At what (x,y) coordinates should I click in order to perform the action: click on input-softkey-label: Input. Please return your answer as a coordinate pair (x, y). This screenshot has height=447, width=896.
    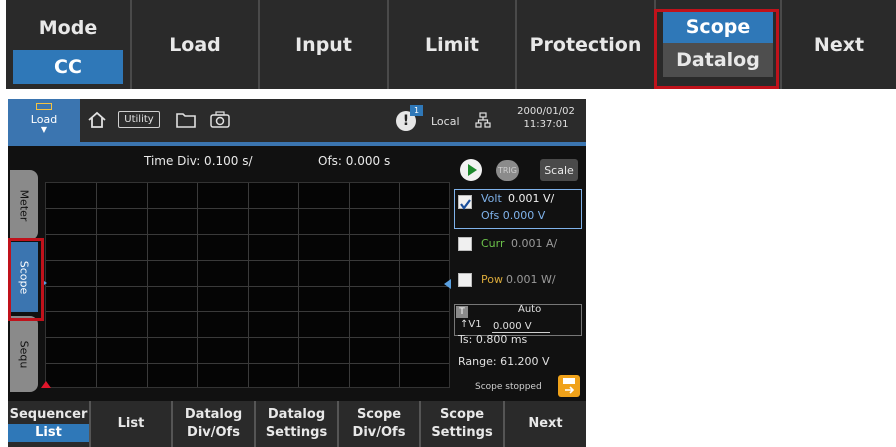
    Looking at the image, I should click on (323, 44).